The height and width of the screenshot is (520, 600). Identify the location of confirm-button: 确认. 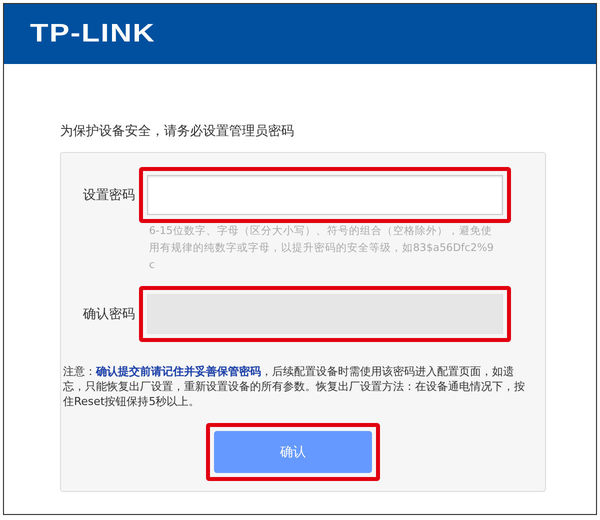
(293, 452).